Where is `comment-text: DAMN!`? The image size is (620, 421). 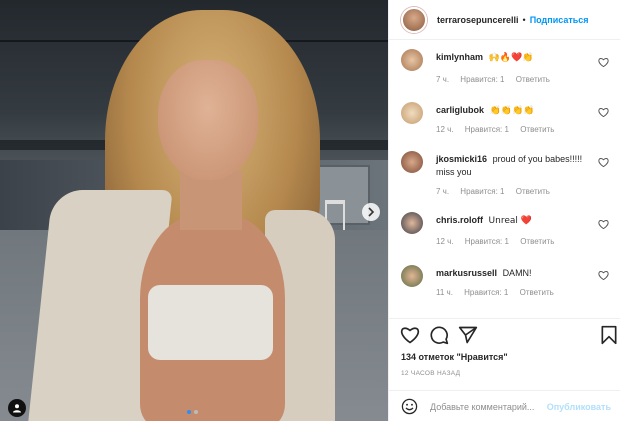 comment-text: DAMN! is located at coordinates (517, 273).